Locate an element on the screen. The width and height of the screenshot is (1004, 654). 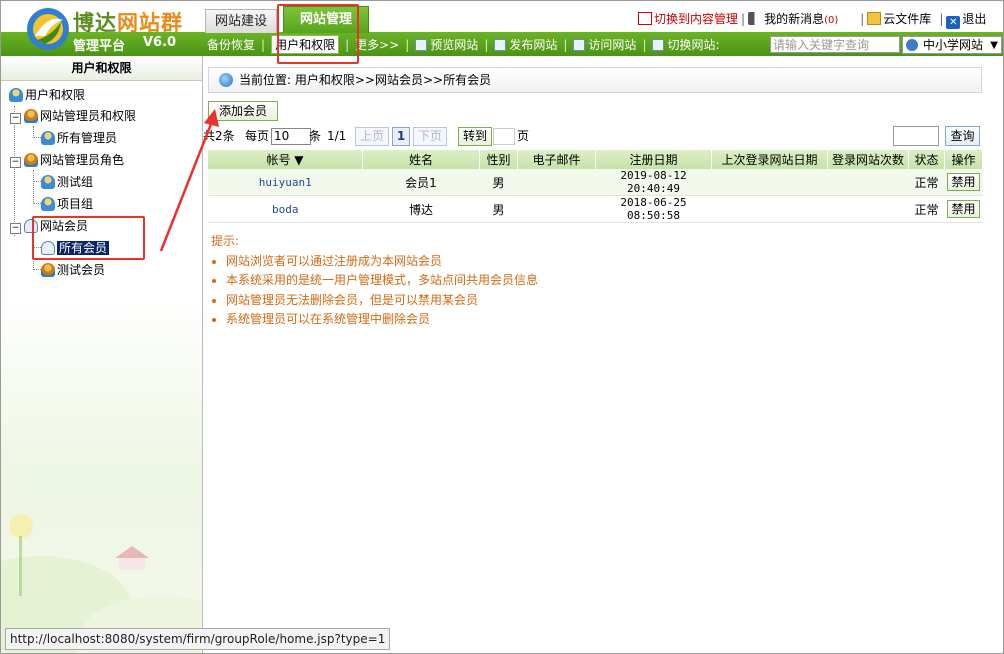
col-reg-date: 注册日期 is located at coordinates (653, 159).